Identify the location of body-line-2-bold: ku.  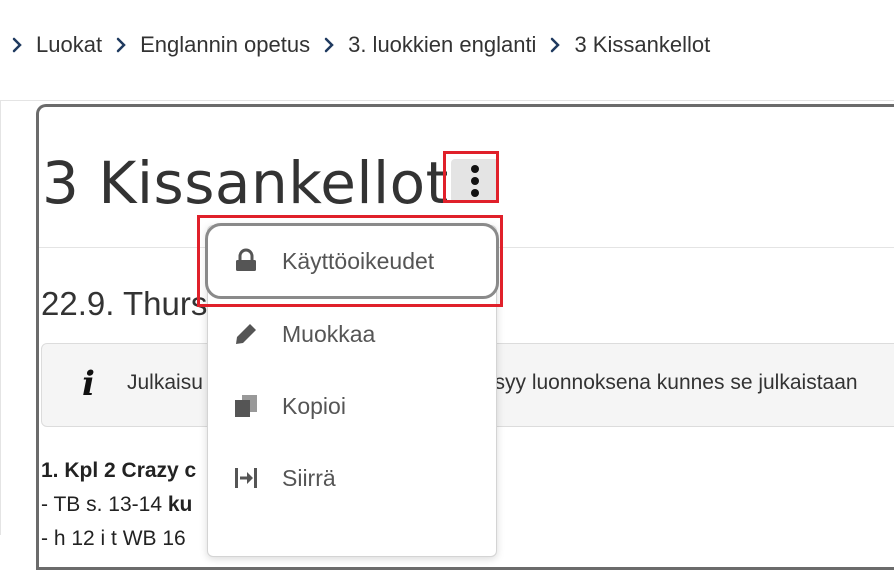
(180, 504).